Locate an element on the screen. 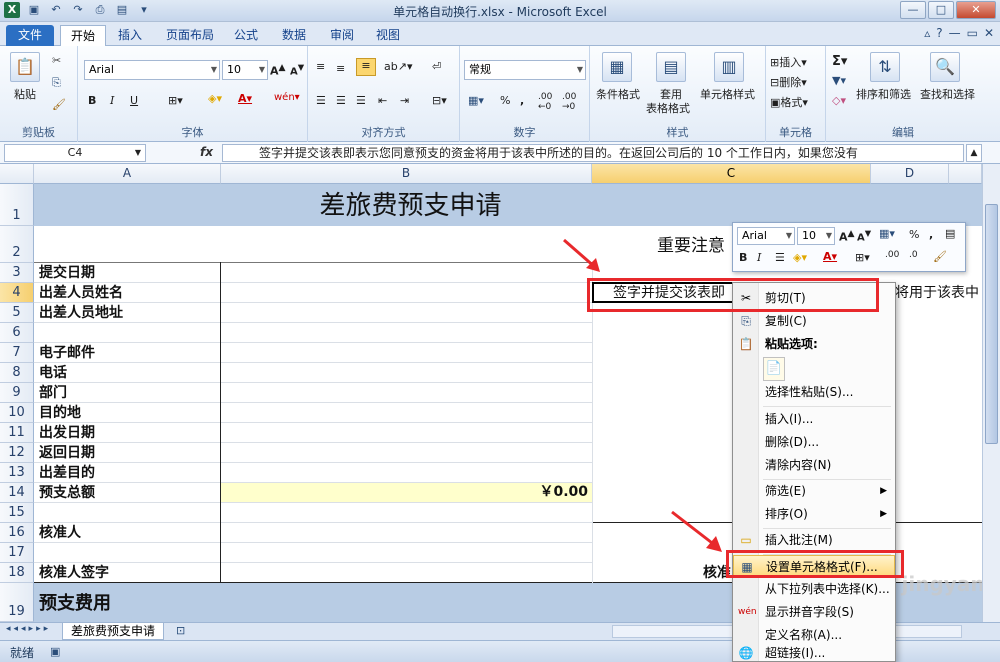 Image resolution: width=1000 pixels, height=662 pixels. name-box: C4 ▼ is located at coordinates (75, 153).